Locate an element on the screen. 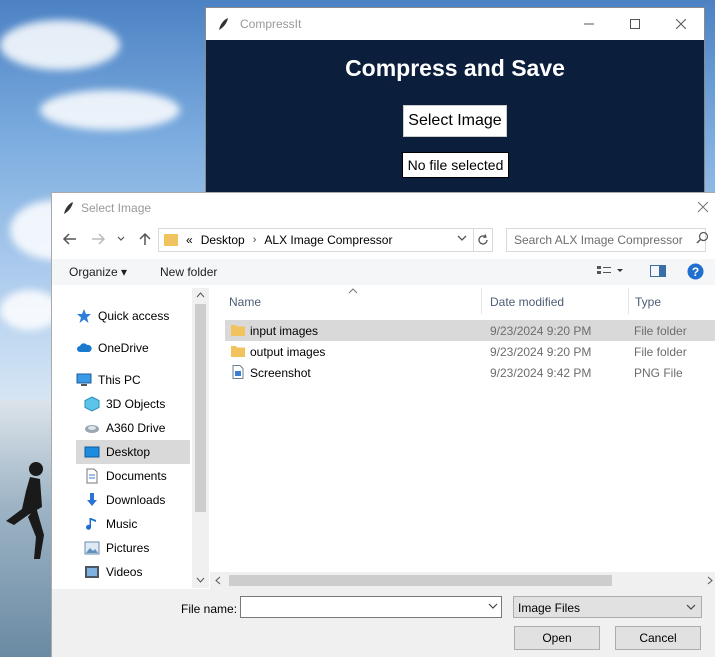 The image size is (715, 657). refresh-button is located at coordinates (483, 240).